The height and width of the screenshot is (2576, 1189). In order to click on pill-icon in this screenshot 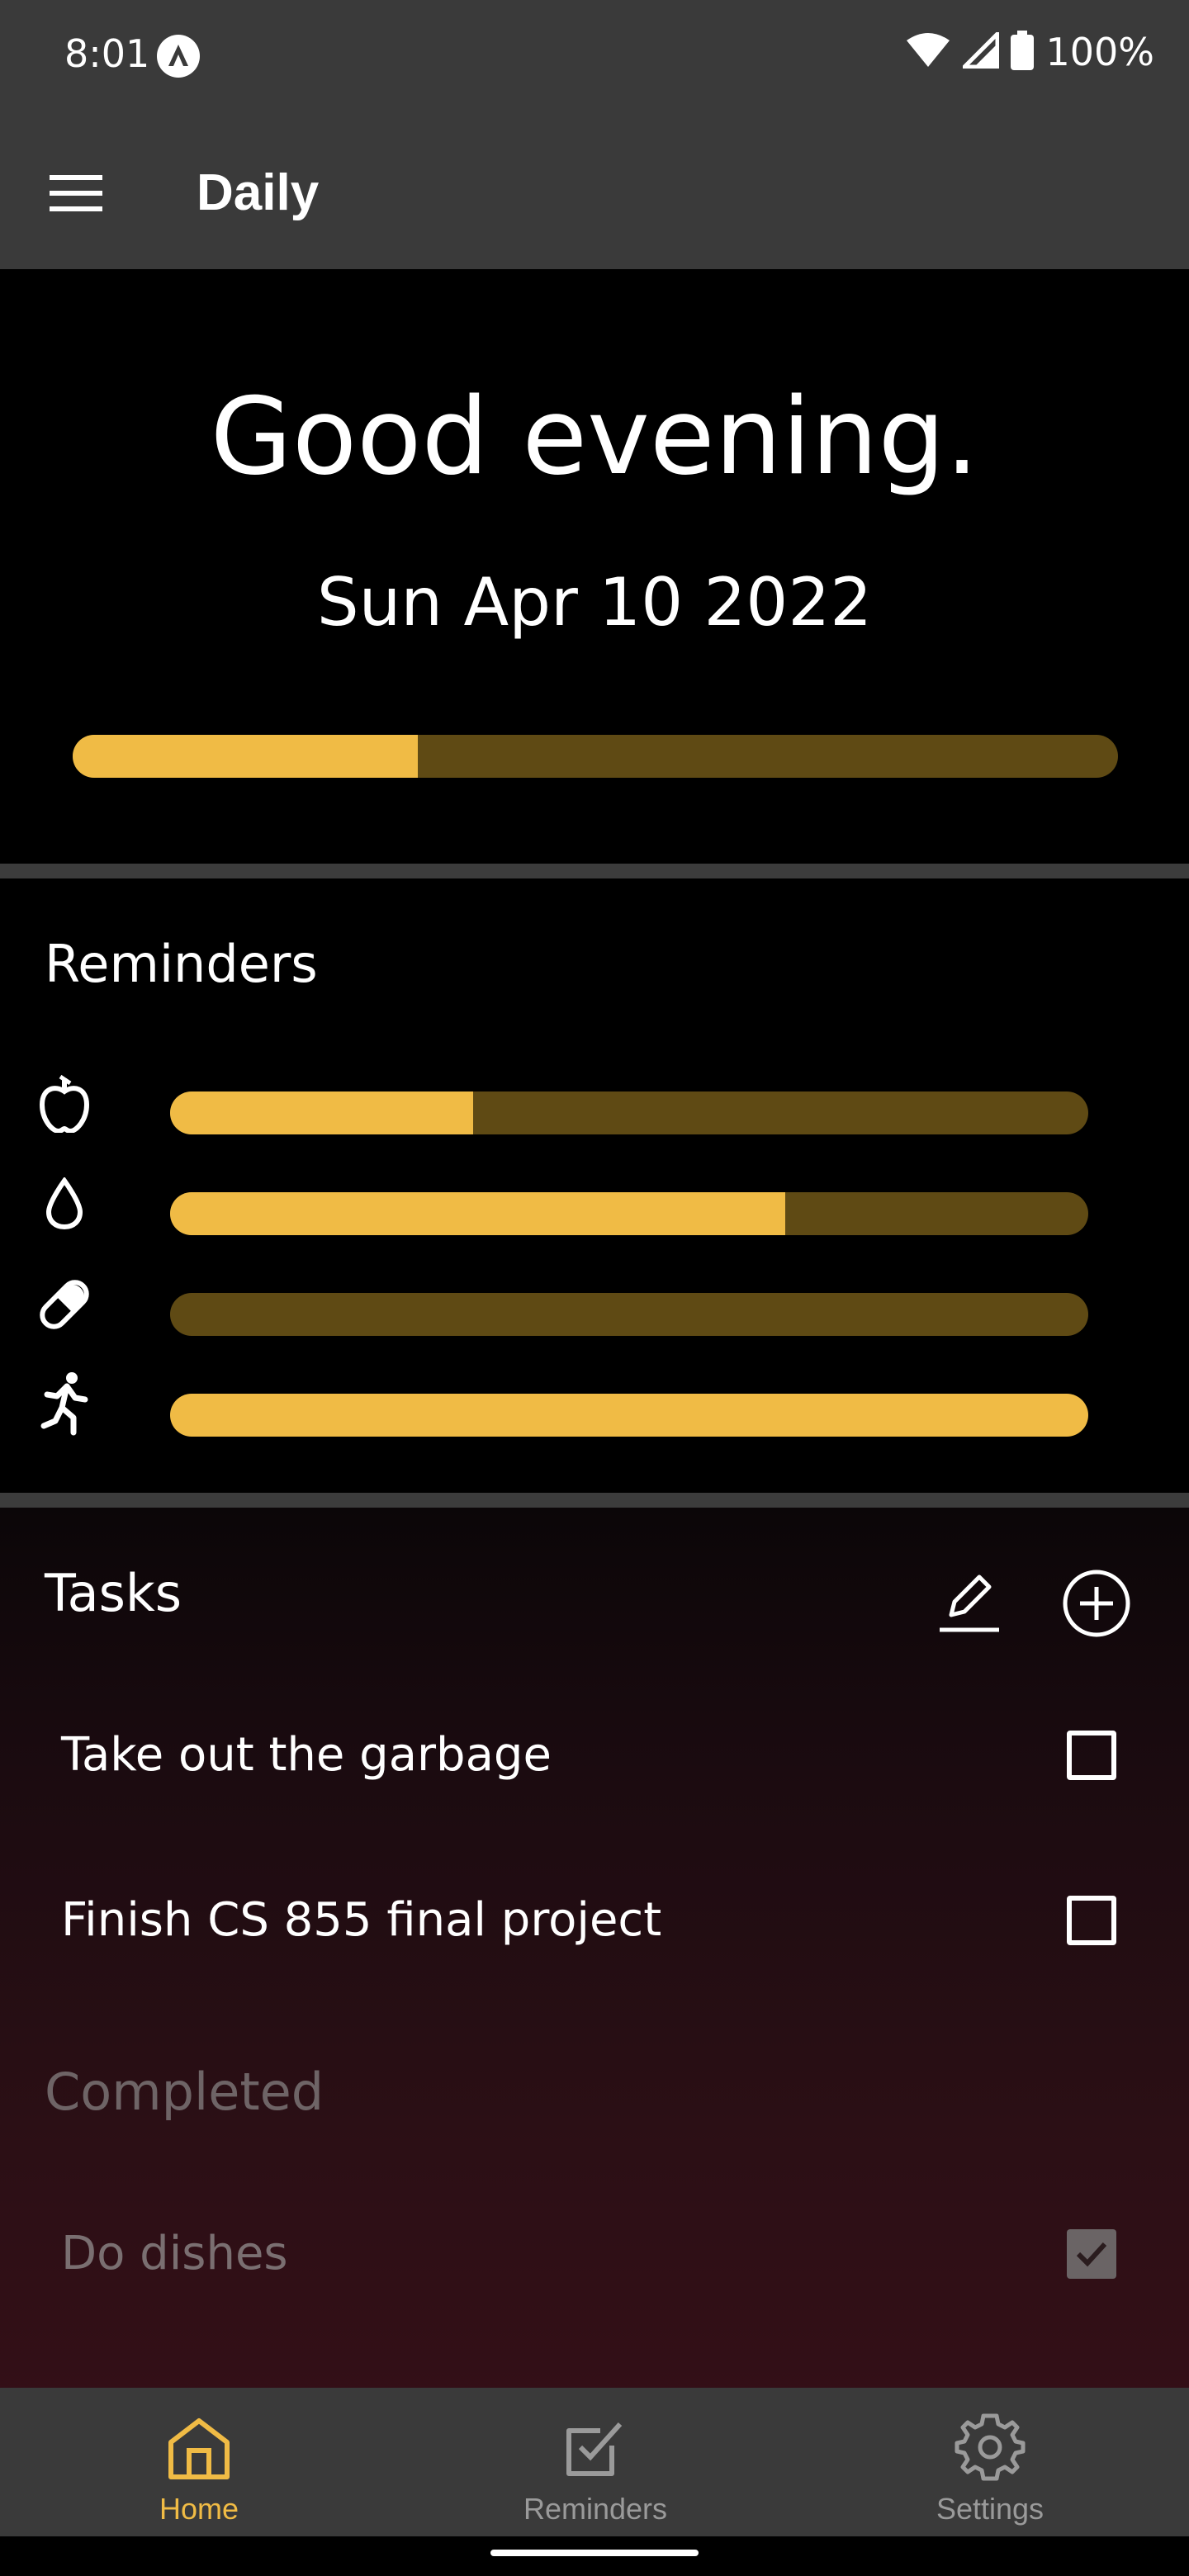, I will do `click(64, 1304)`.